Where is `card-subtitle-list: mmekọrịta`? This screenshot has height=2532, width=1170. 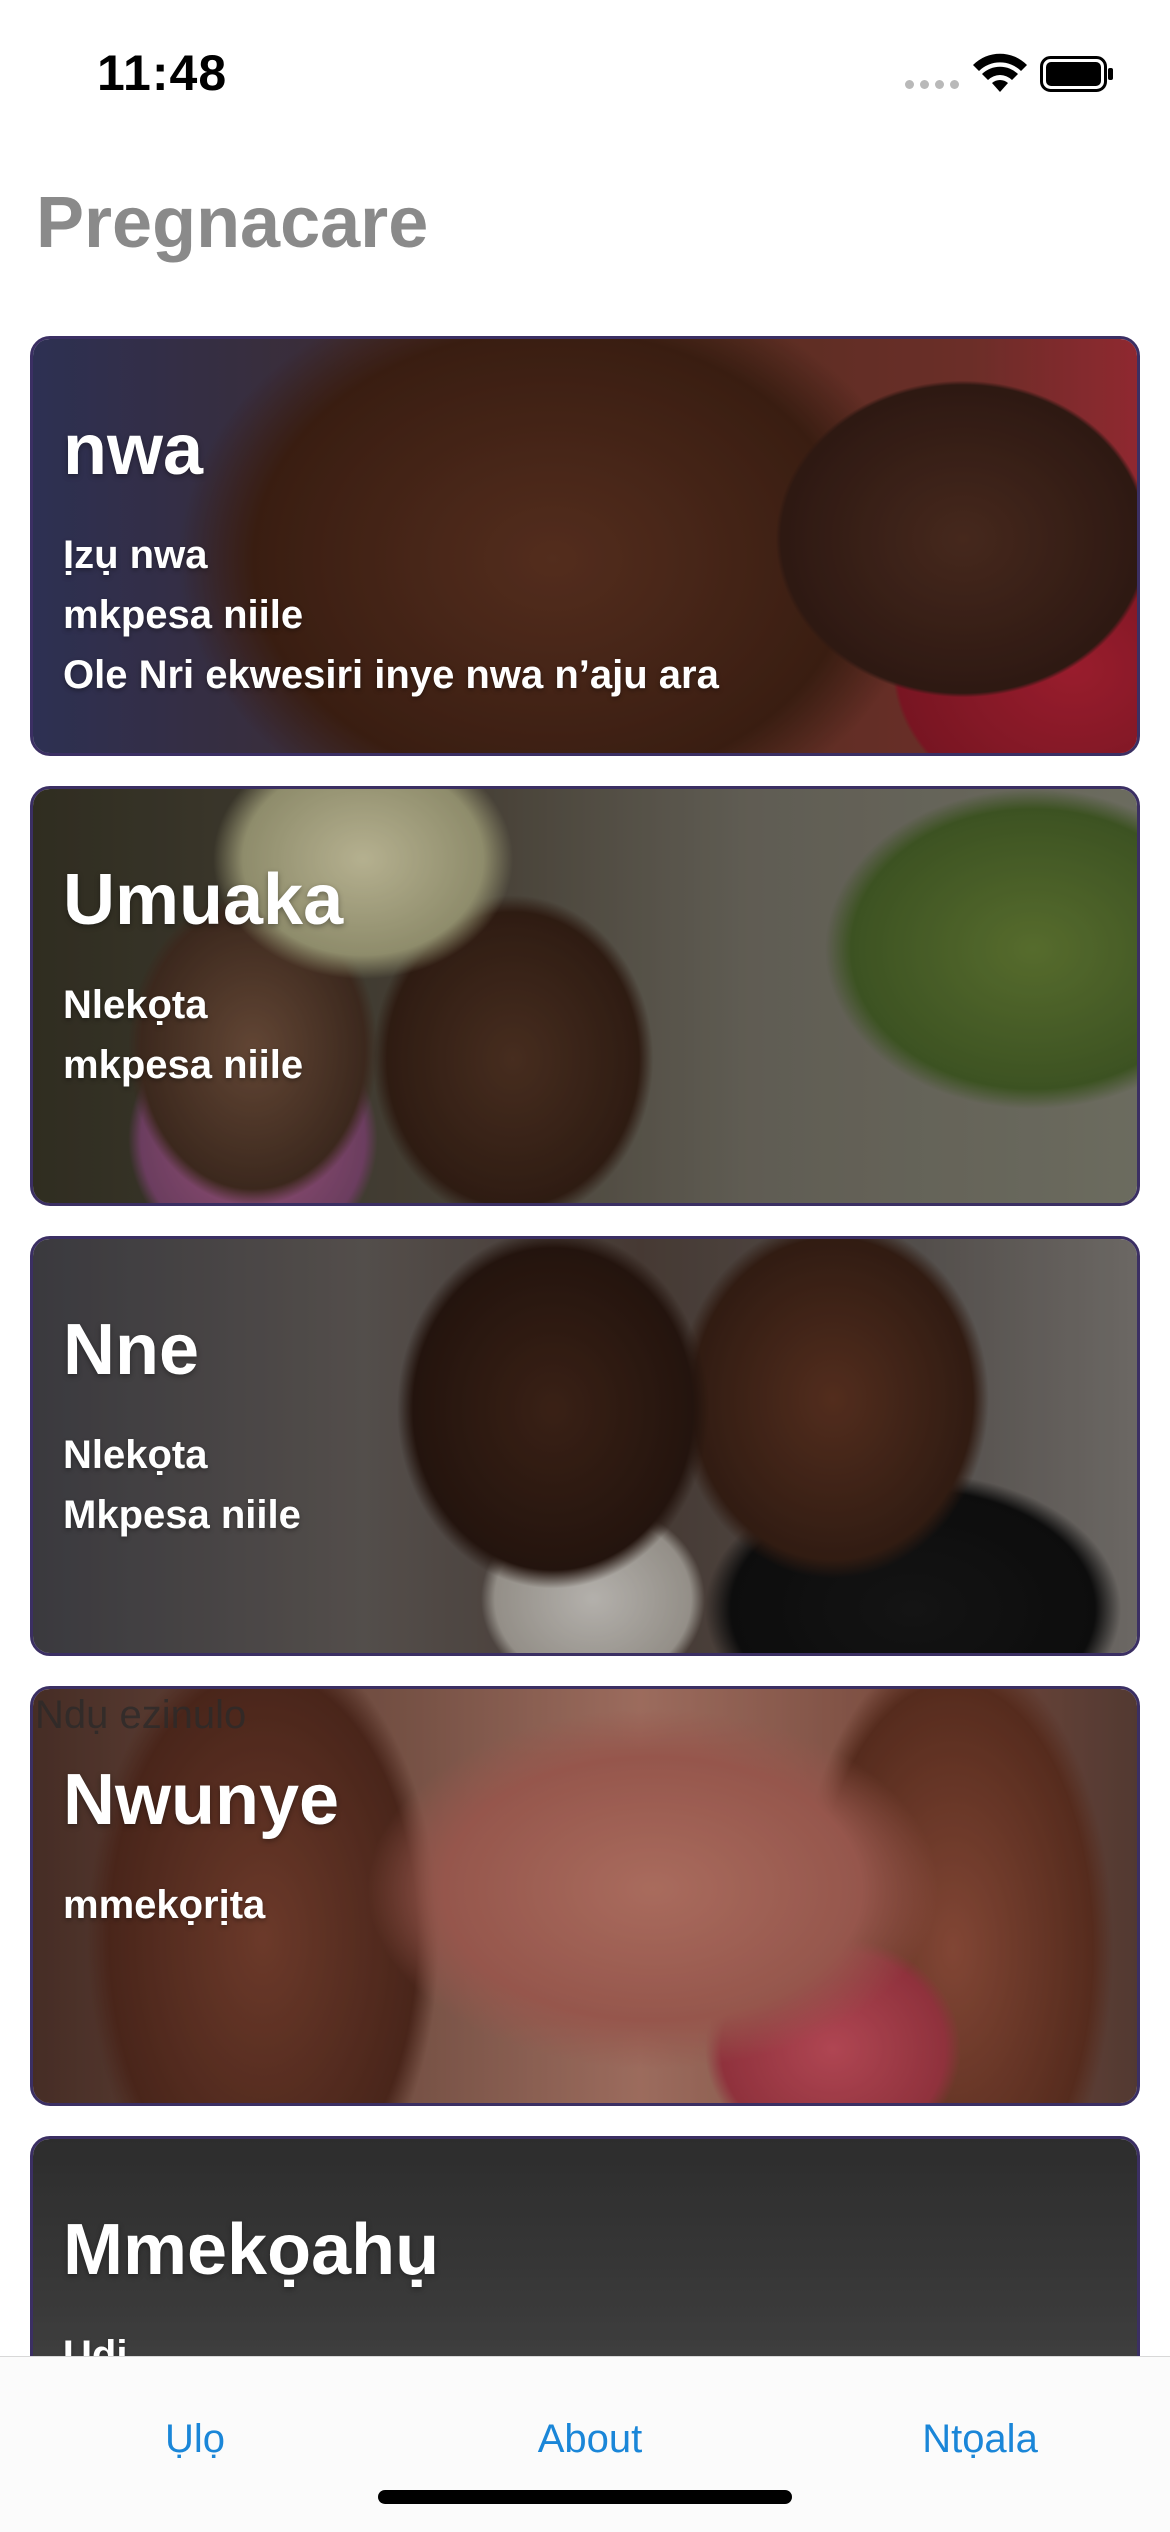 card-subtitle-list: mmekọrịta is located at coordinates (164, 1905).